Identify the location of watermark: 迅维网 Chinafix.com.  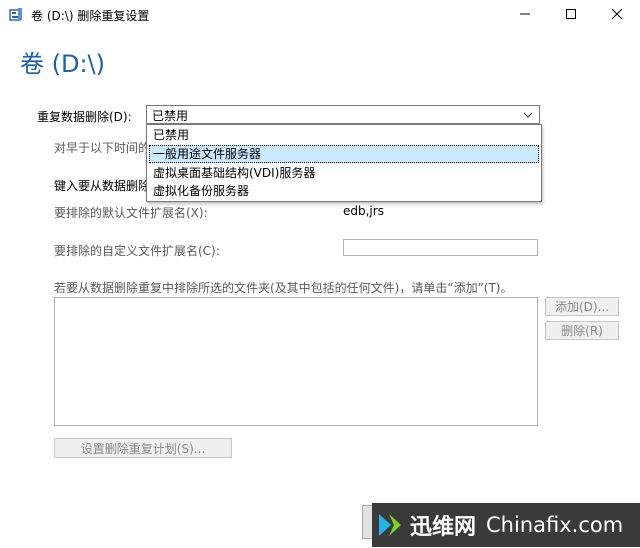
(506, 525).